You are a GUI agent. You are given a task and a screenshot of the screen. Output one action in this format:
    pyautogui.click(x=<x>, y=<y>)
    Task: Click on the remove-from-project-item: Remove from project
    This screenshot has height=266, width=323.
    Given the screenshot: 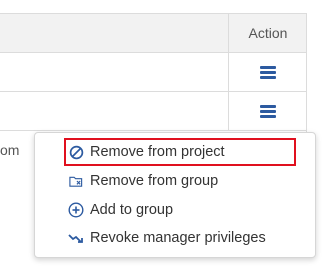 What is the action you would take?
    pyautogui.click(x=180, y=152)
    